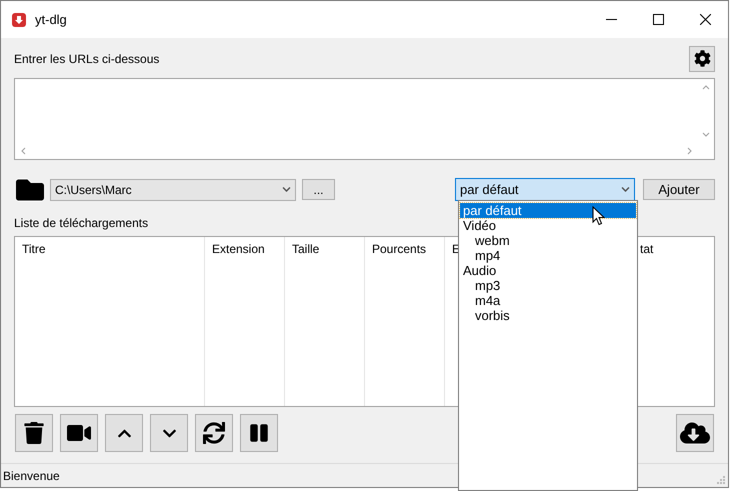 This screenshot has height=491, width=732. What do you see at coordinates (51, 19) in the screenshot?
I see `window-title: yt-dlg` at bounding box center [51, 19].